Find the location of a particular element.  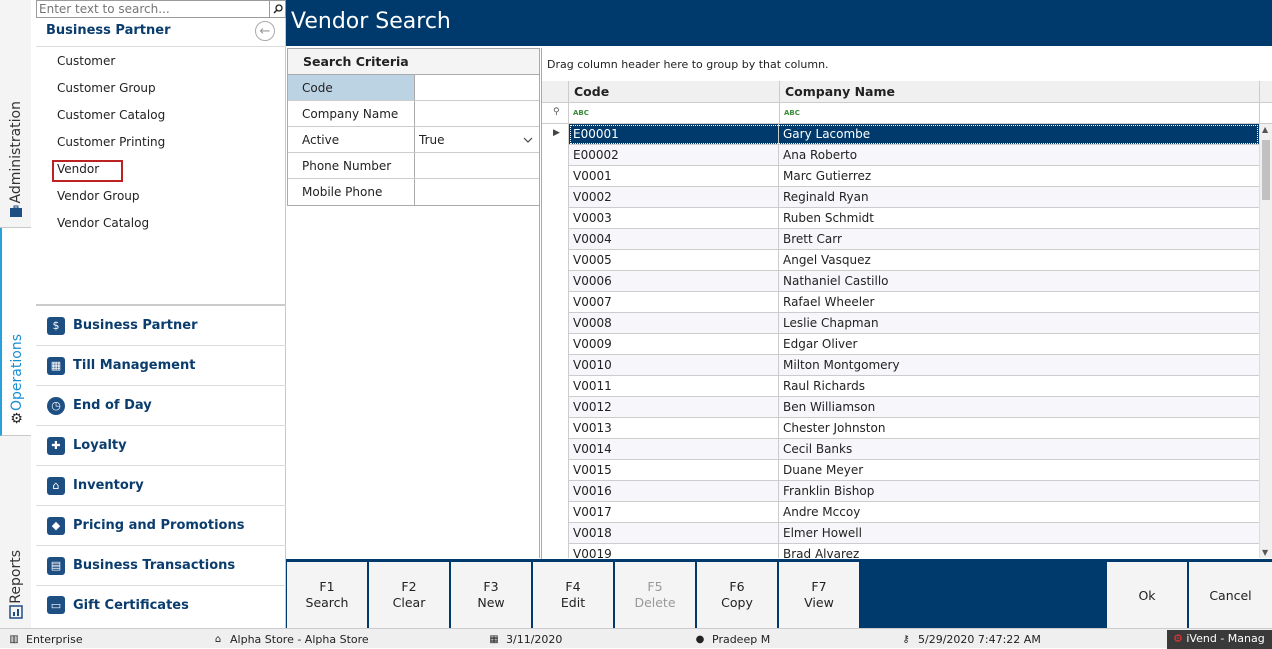

table-row: V0004 Brett Carr is located at coordinates (914, 239).